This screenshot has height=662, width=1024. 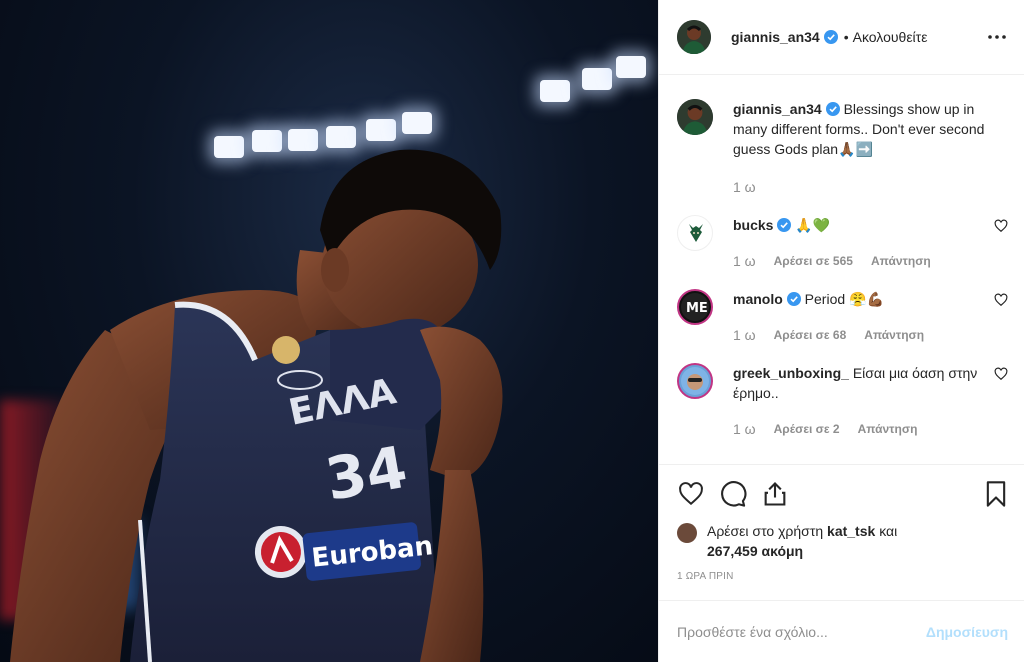 I want to click on svg-text: ME, so click(x=697, y=308).